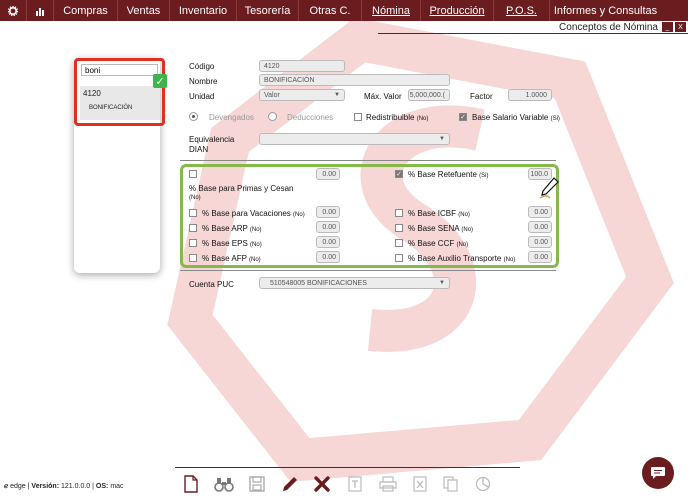 This screenshot has height=498, width=688. Describe the element at coordinates (253, 213) in the screenshot. I see `vacaciones-label: % Base para Vacaciones (No)` at that location.